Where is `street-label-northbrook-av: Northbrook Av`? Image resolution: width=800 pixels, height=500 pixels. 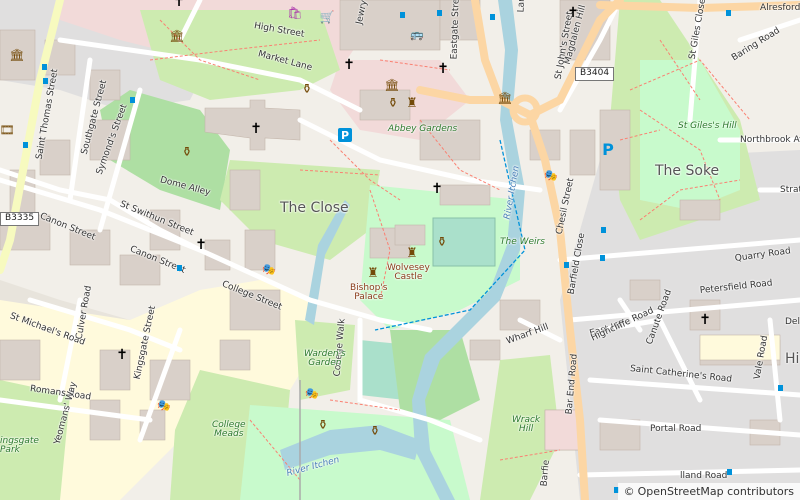 street-label-northbrook-av: Northbrook Av is located at coordinates (770, 140).